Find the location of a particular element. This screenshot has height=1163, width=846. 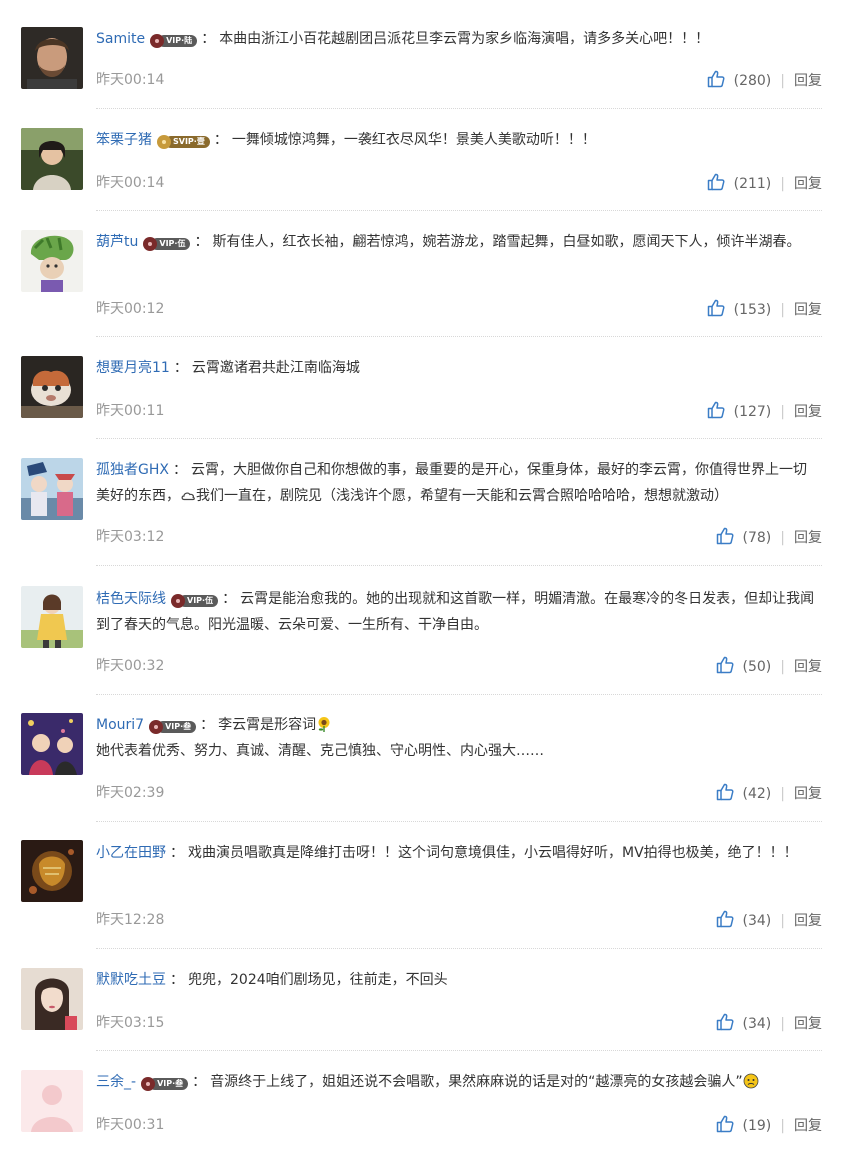

comment-text: 李云霄是形容词 is located at coordinates (267, 725).